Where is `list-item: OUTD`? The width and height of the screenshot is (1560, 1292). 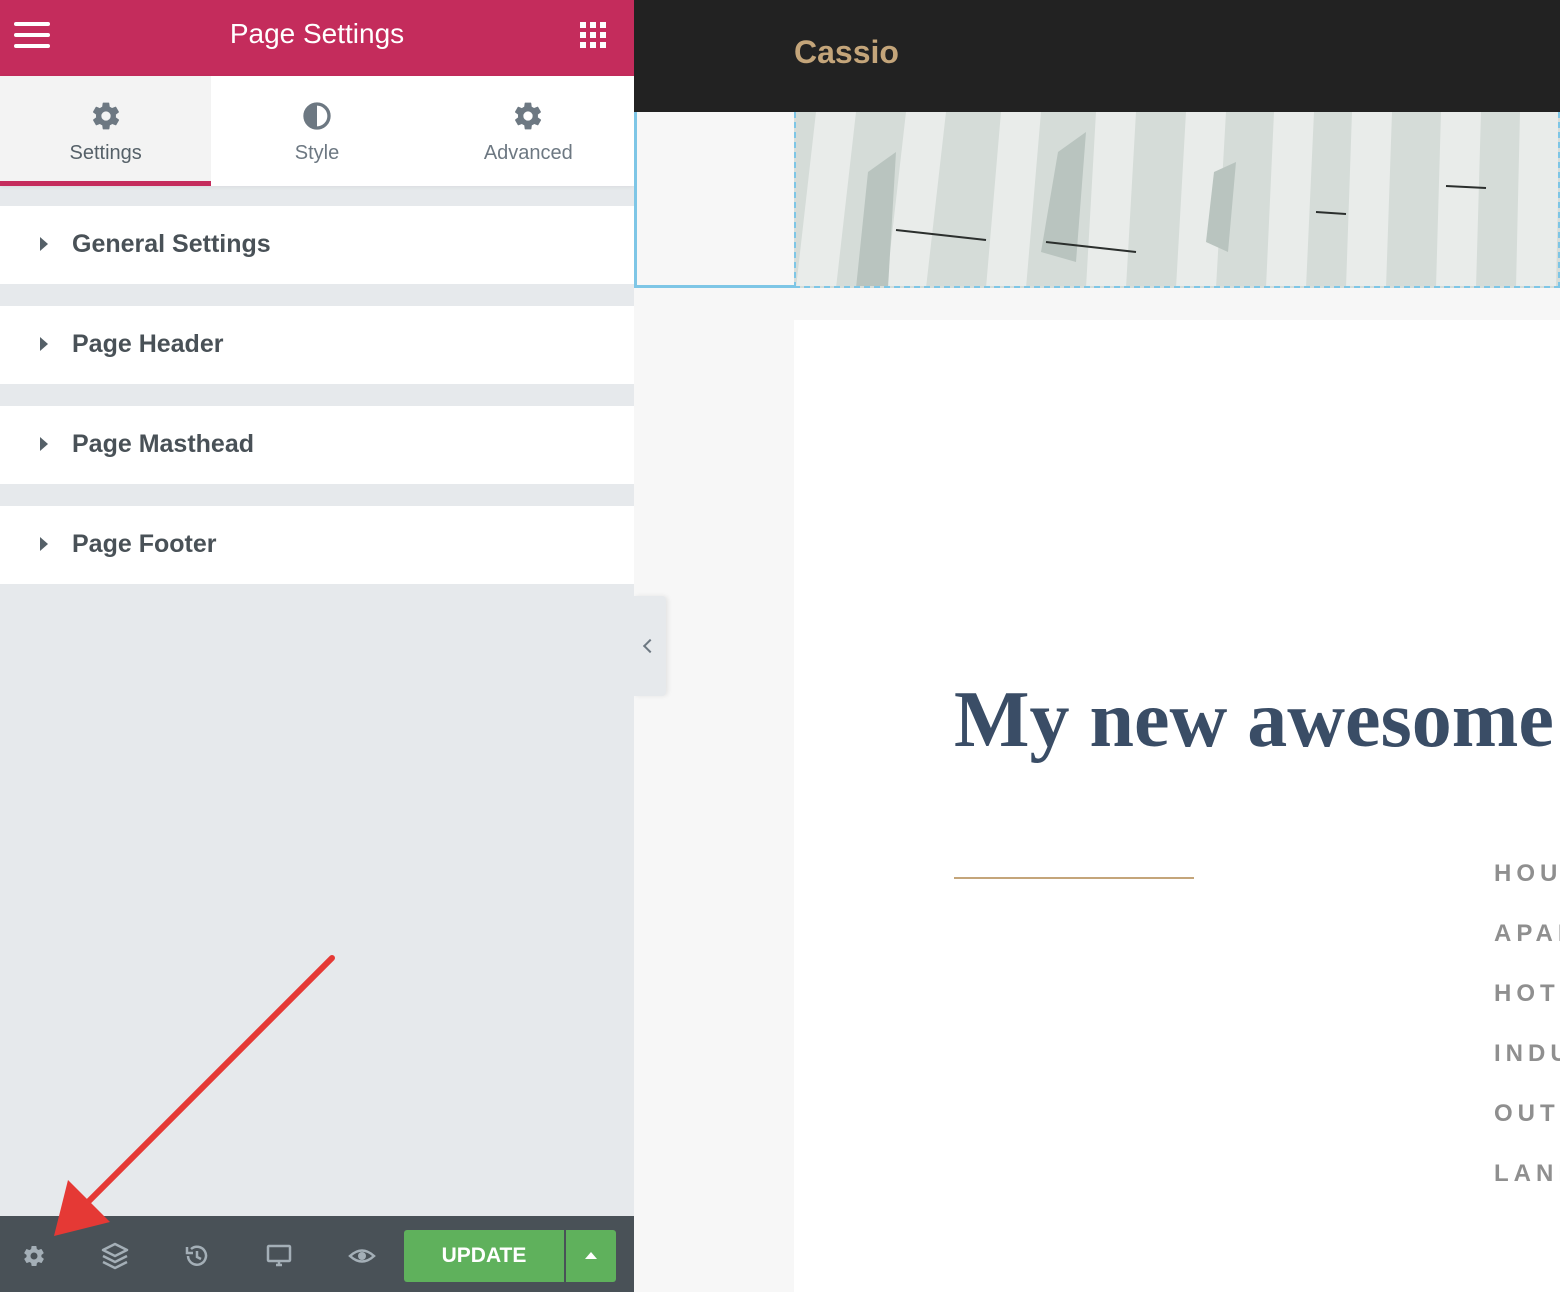 list-item: OUTD is located at coordinates (1527, 1130).